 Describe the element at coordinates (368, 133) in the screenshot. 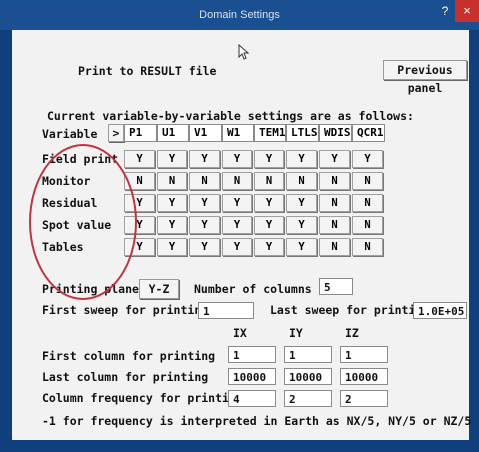

I see `variable-header-cell: QCR1` at that location.